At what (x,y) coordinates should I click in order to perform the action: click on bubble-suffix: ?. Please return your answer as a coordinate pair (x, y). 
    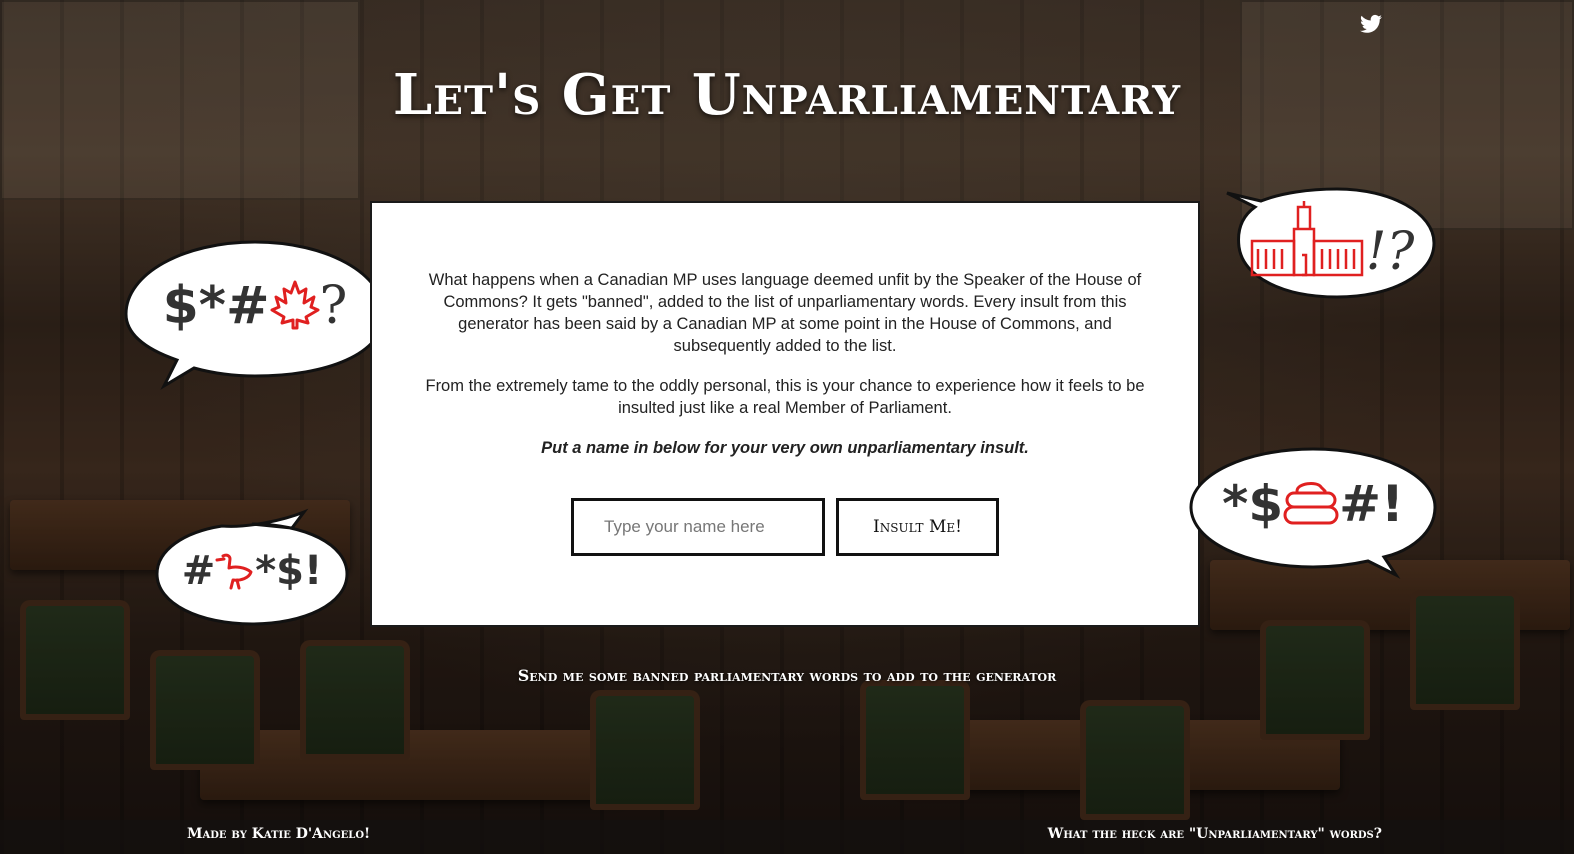
    Looking at the image, I should click on (333, 306).